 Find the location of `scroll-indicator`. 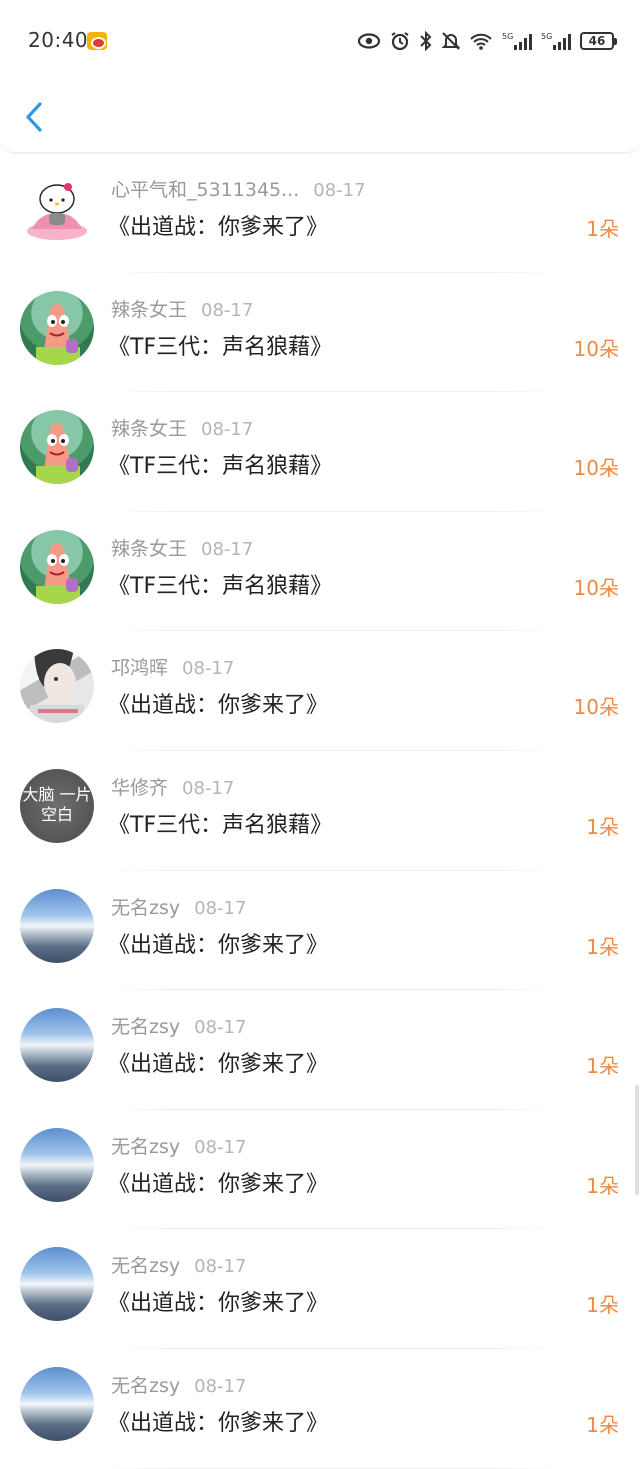

scroll-indicator is located at coordinates (637, 1140).